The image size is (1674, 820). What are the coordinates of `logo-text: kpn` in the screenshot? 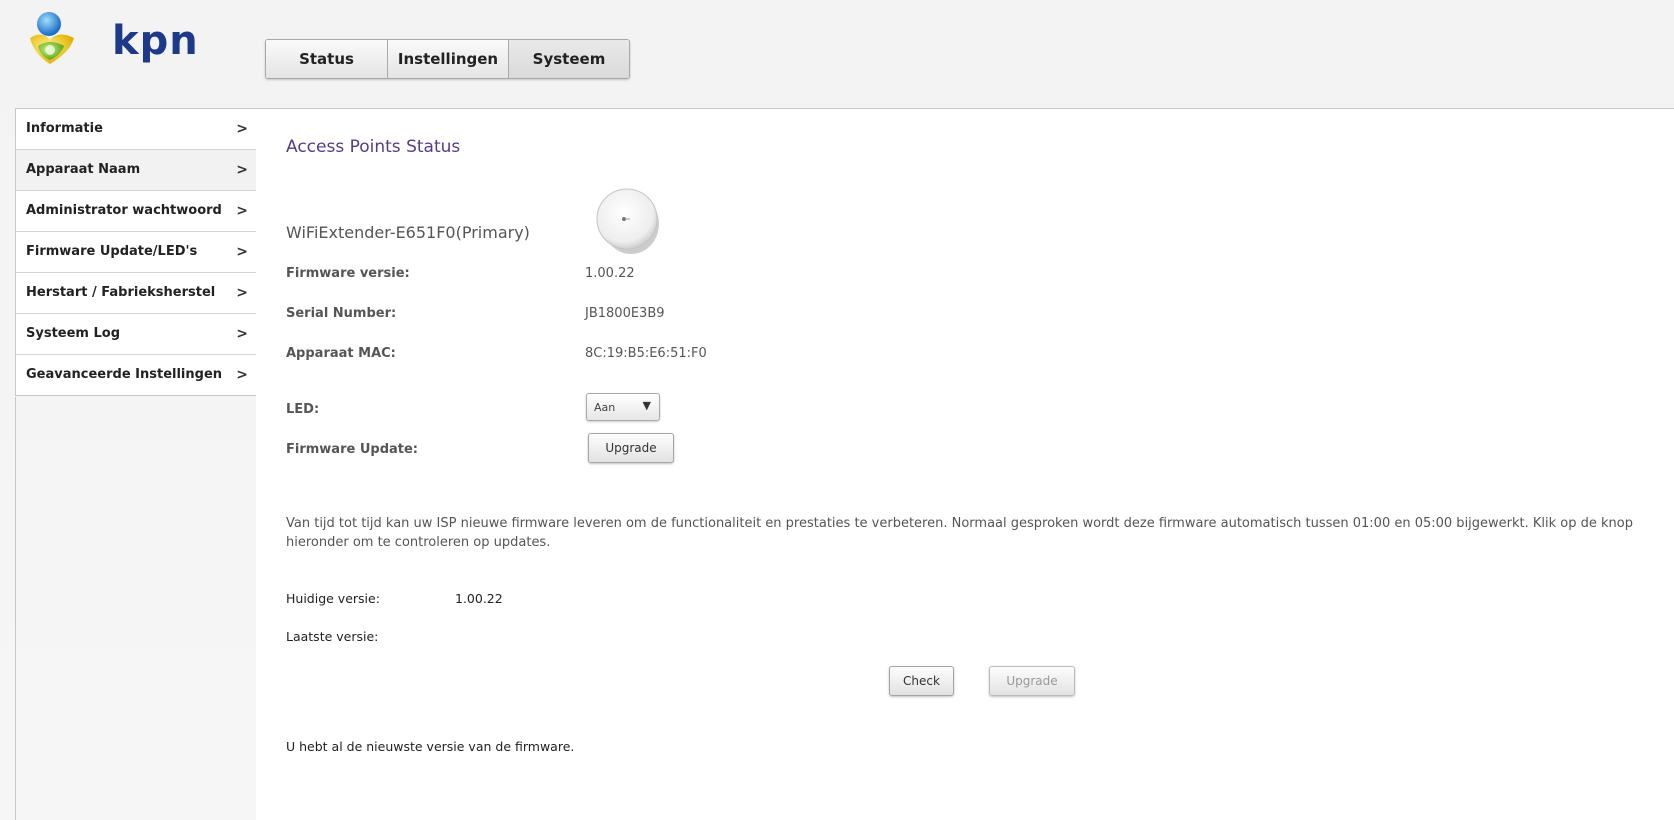 It's located at (155, 41).